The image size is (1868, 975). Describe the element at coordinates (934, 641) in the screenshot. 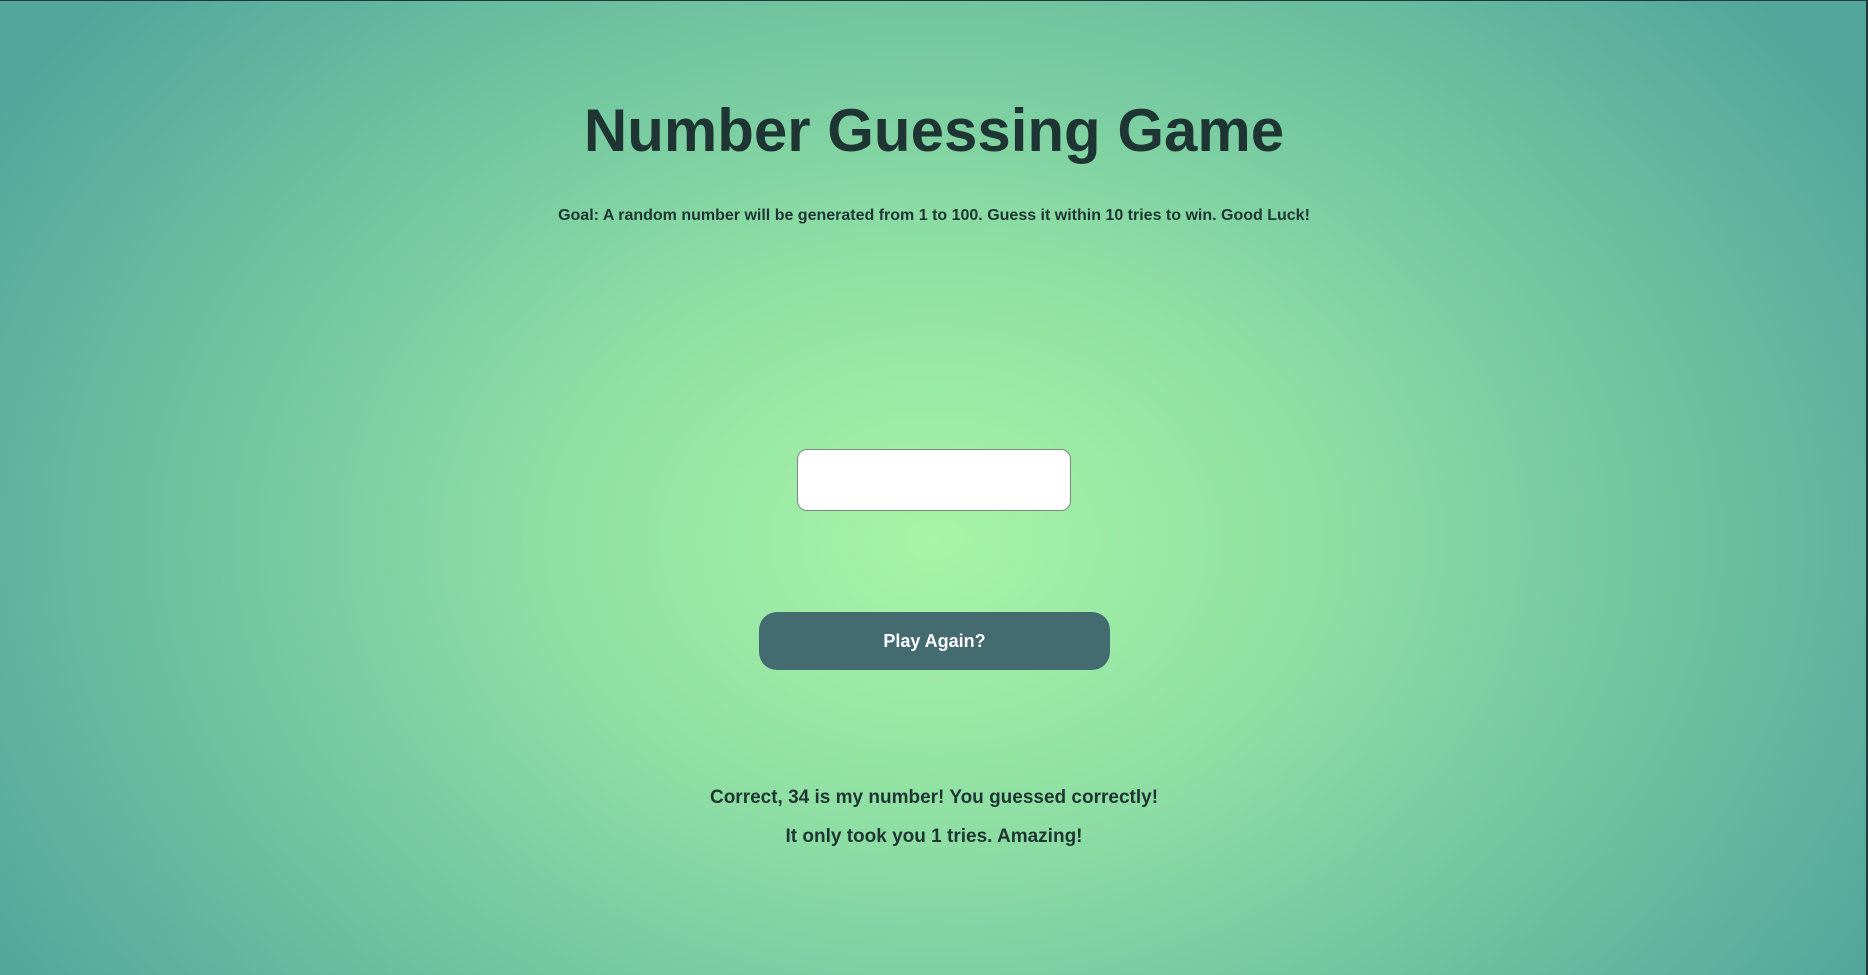

I see `play-again-button: Play Again?` at that location.